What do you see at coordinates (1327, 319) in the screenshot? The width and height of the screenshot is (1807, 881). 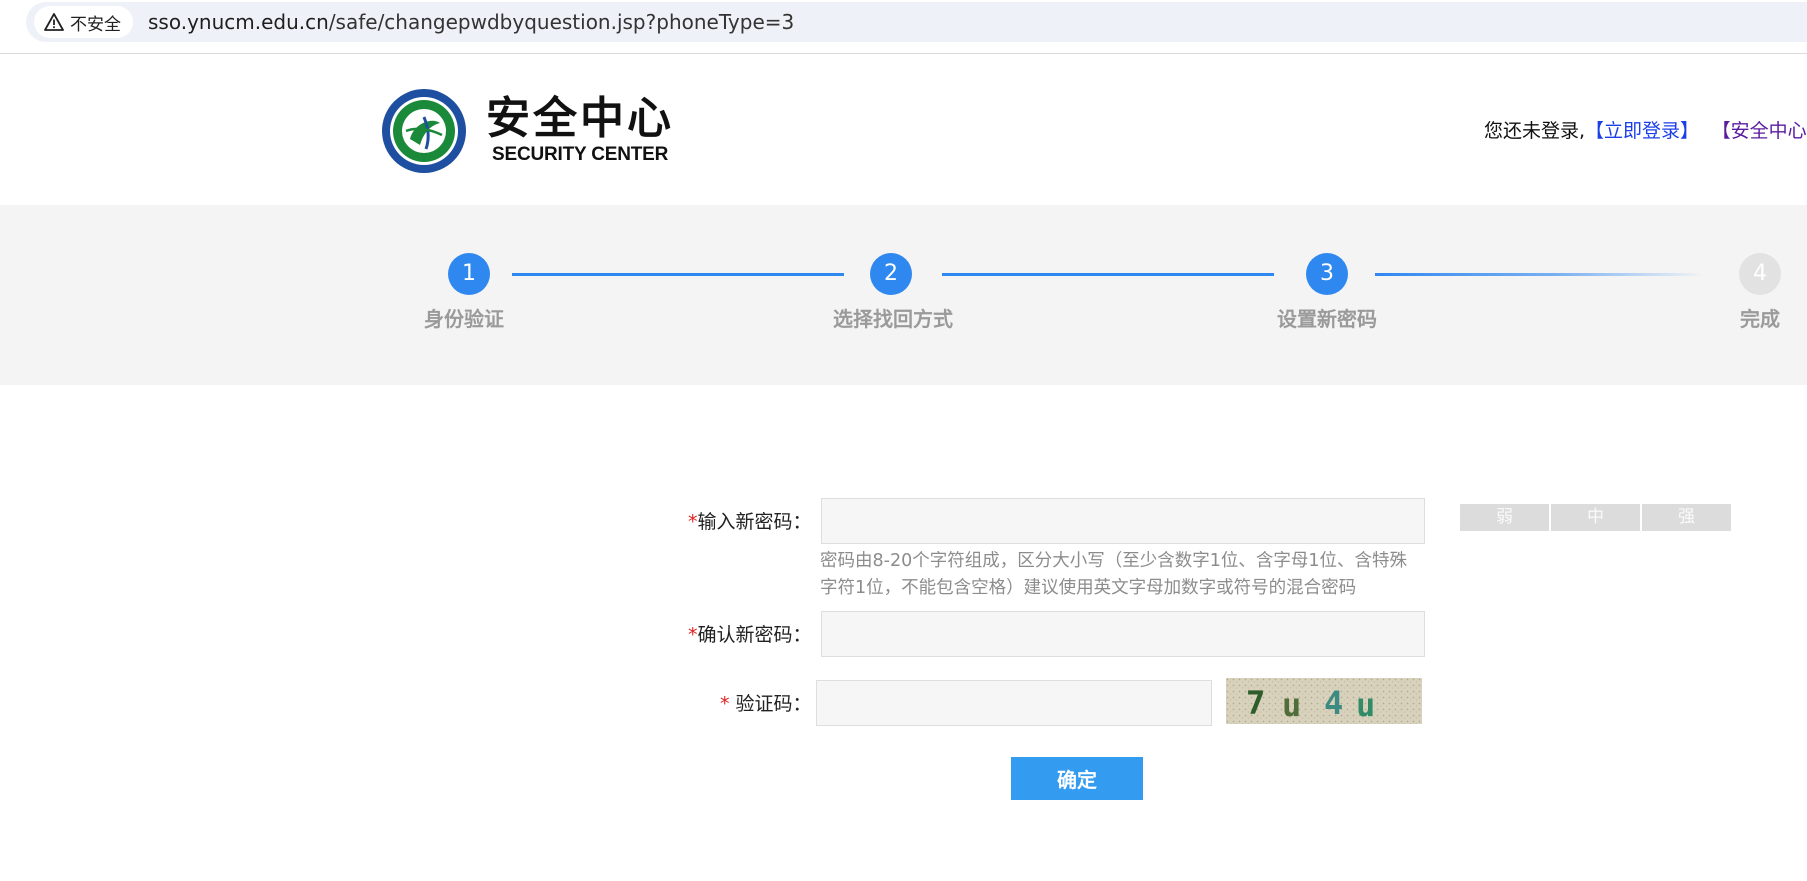 I see `step-3-label: 设置新密码` at bounding box center [1327, 319].